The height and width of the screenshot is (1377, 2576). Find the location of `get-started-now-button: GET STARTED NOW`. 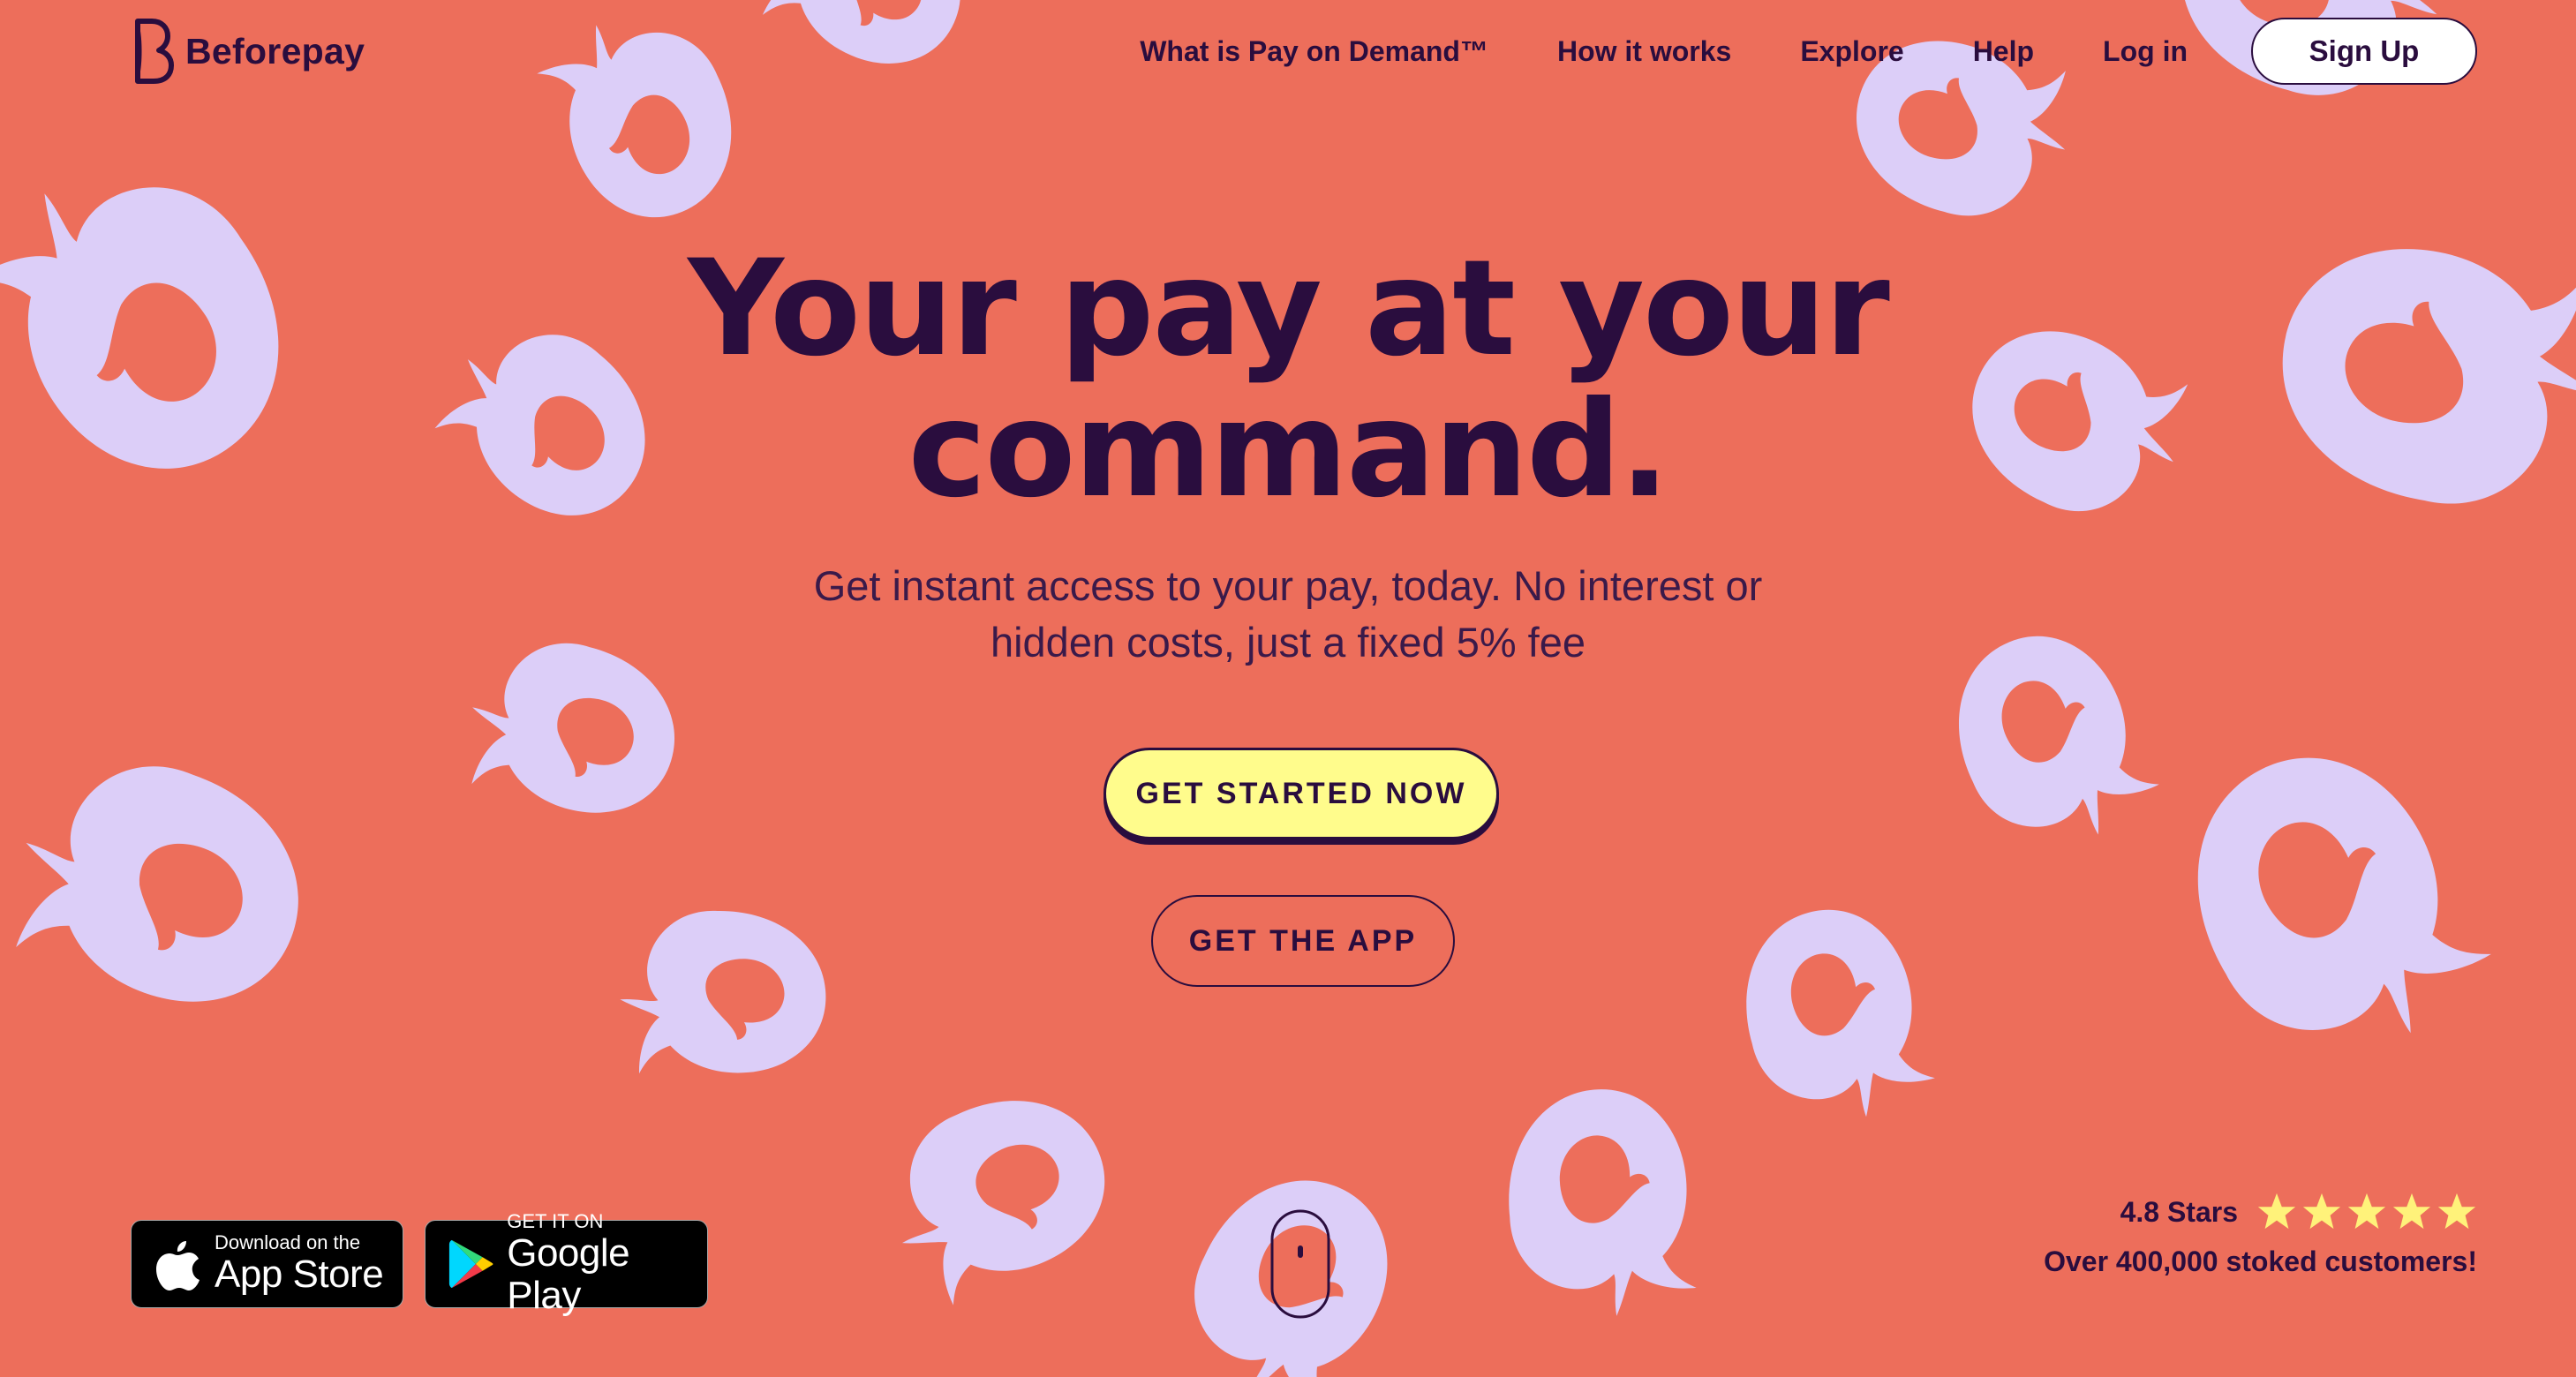

get-started-now-button: GET STARTED NOW is located at coordinates (1301, 793).